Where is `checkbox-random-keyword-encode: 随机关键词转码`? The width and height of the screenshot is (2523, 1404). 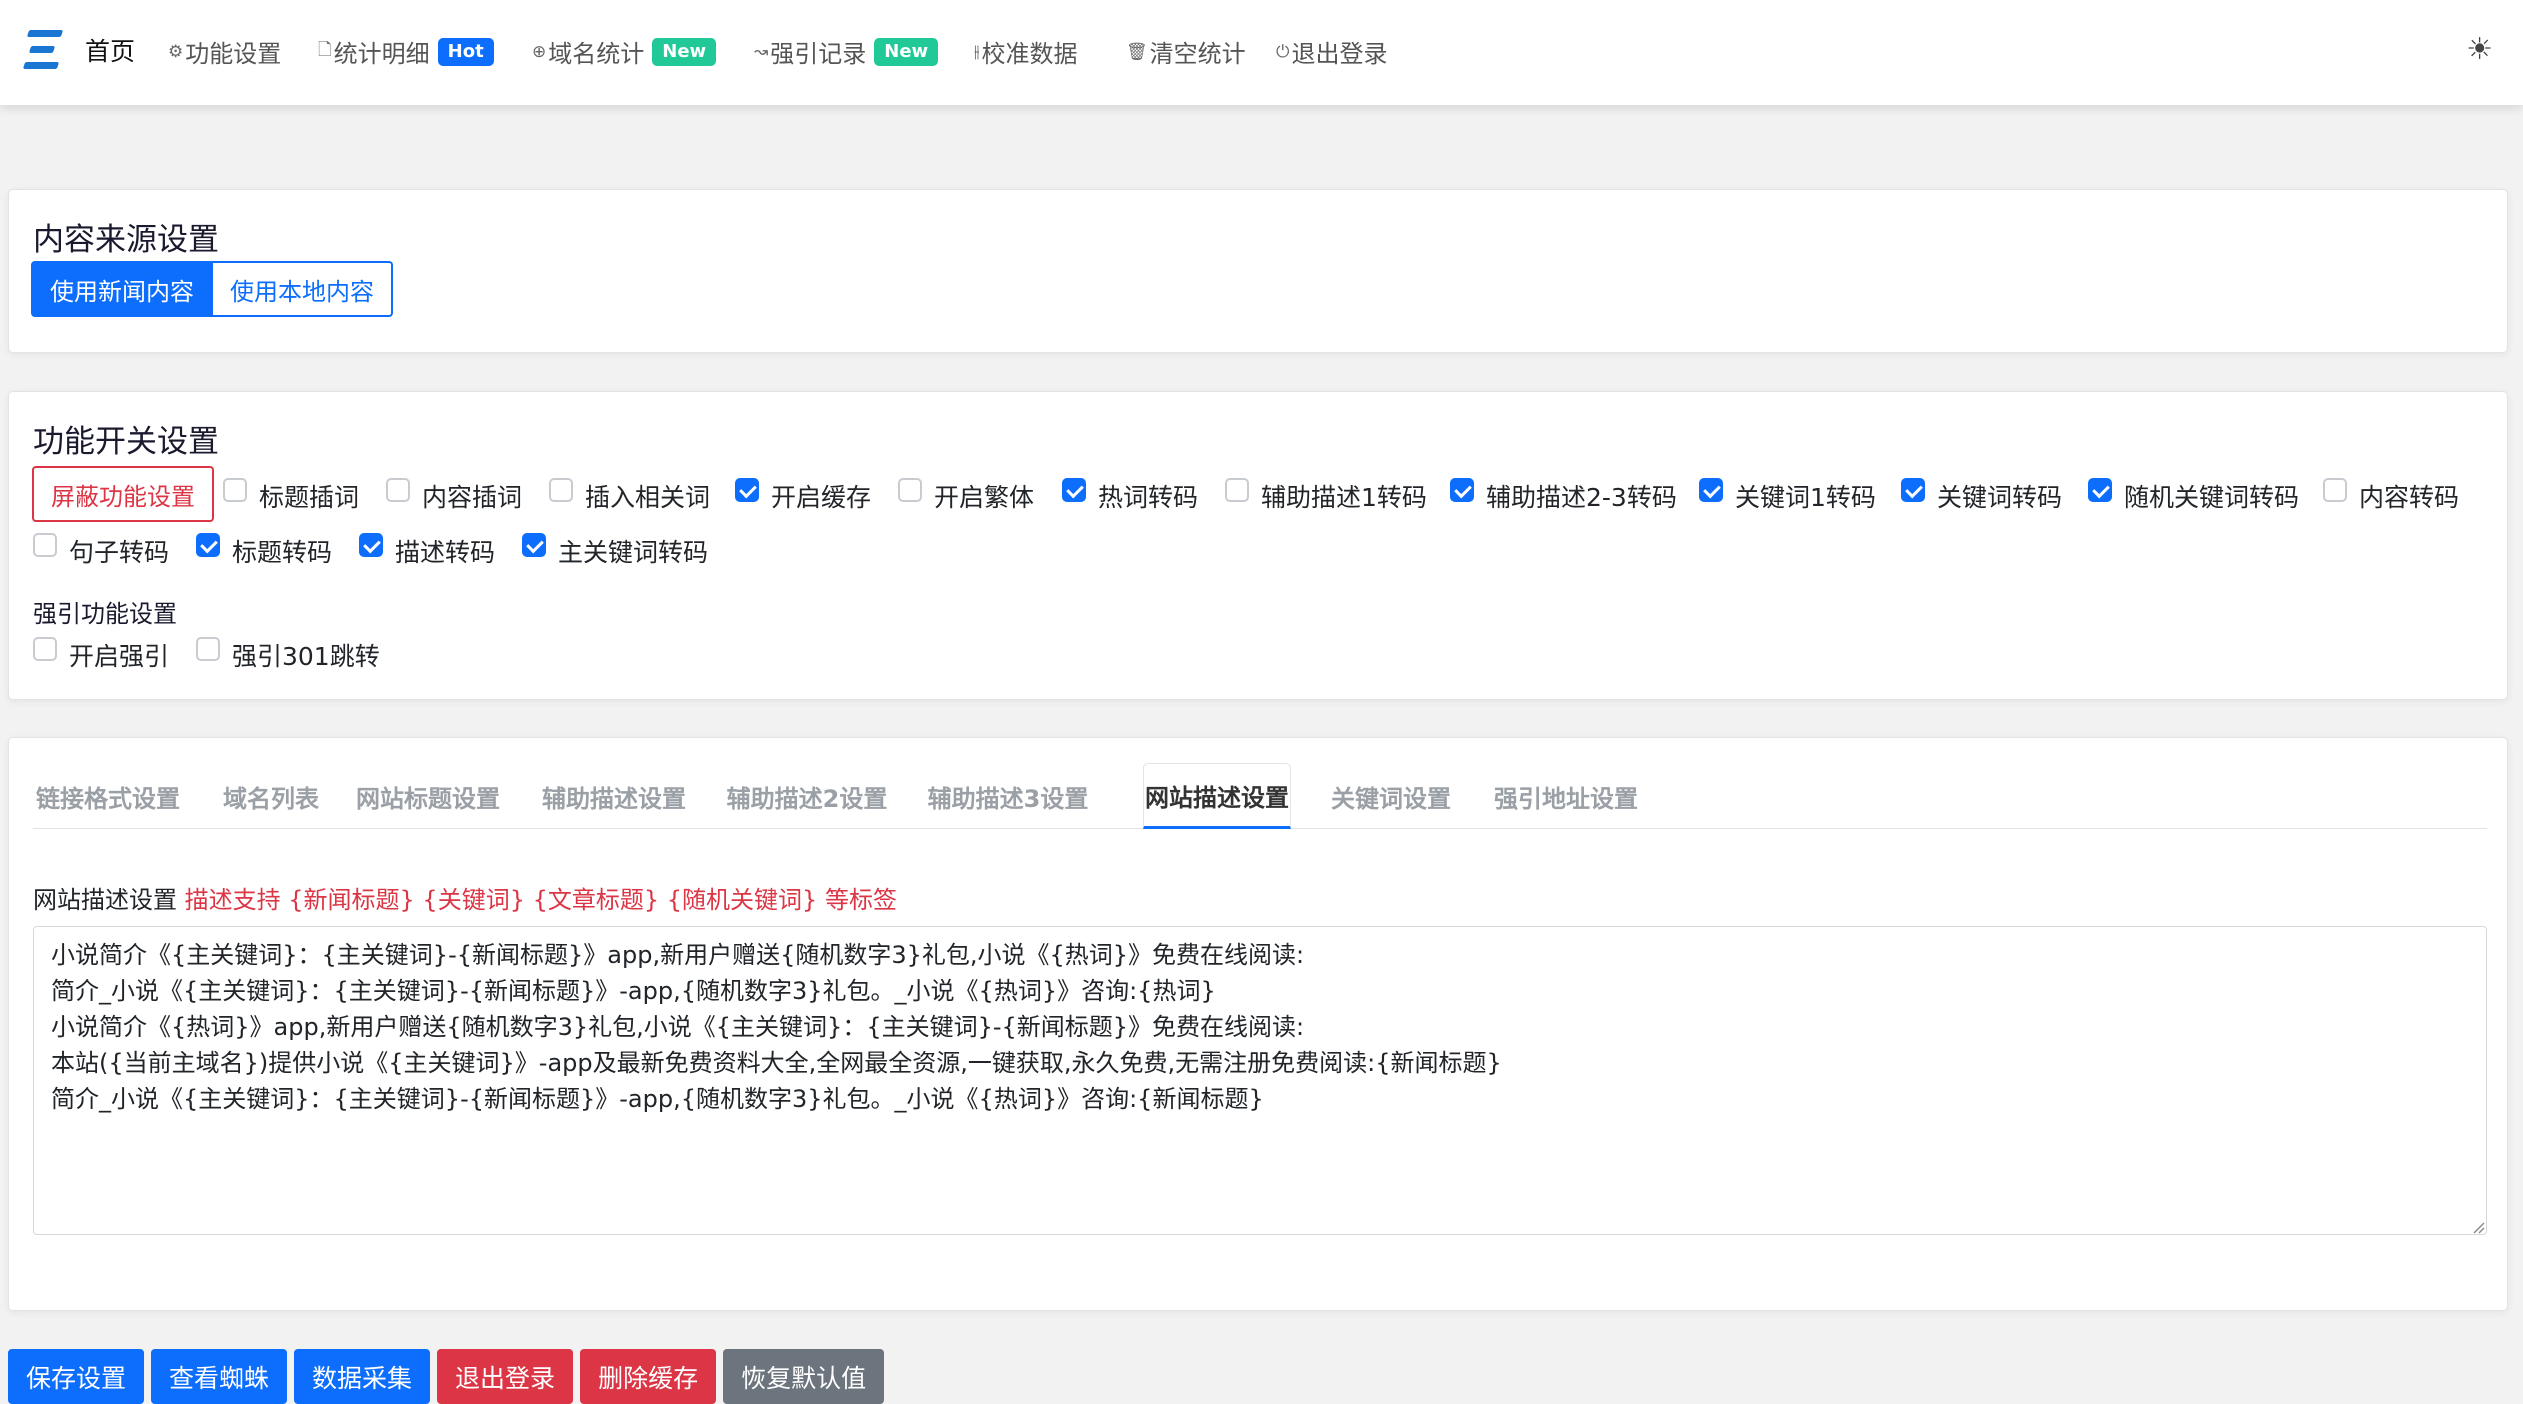
checkbox-random-keyword-encode: 随机关键词转码 is located at coordinates (2193, 496).